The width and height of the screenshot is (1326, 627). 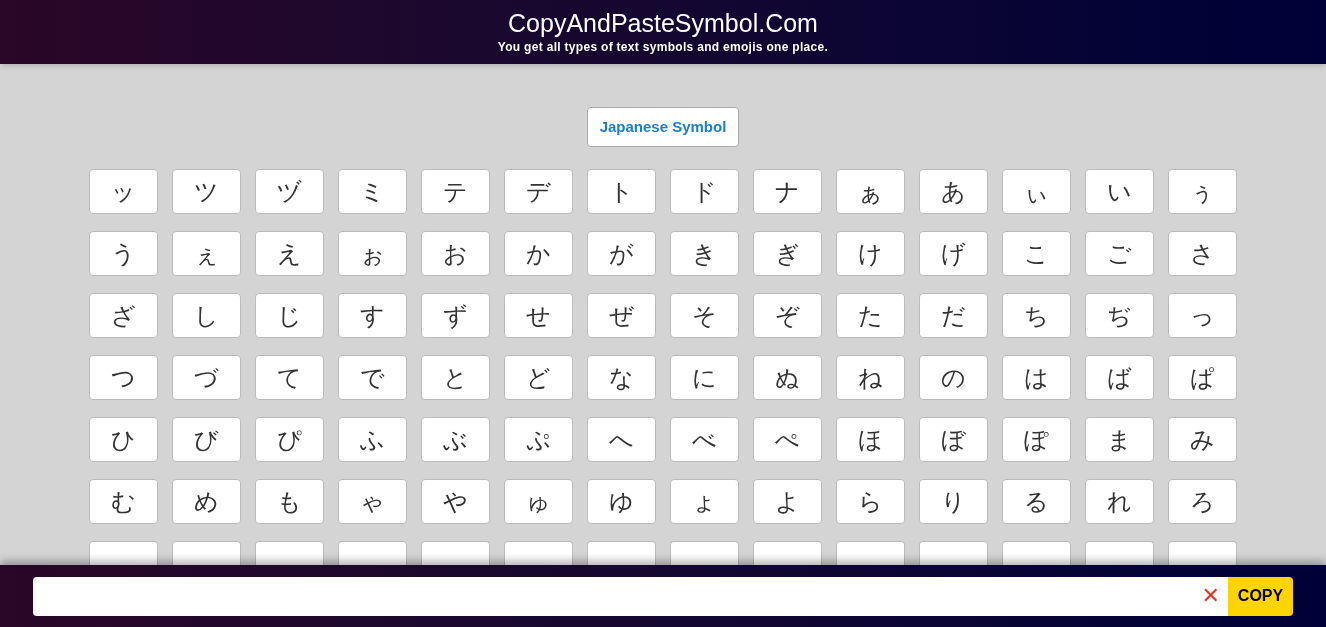 I want to click on symbol-key: れ, so click(x=1119, y=501).